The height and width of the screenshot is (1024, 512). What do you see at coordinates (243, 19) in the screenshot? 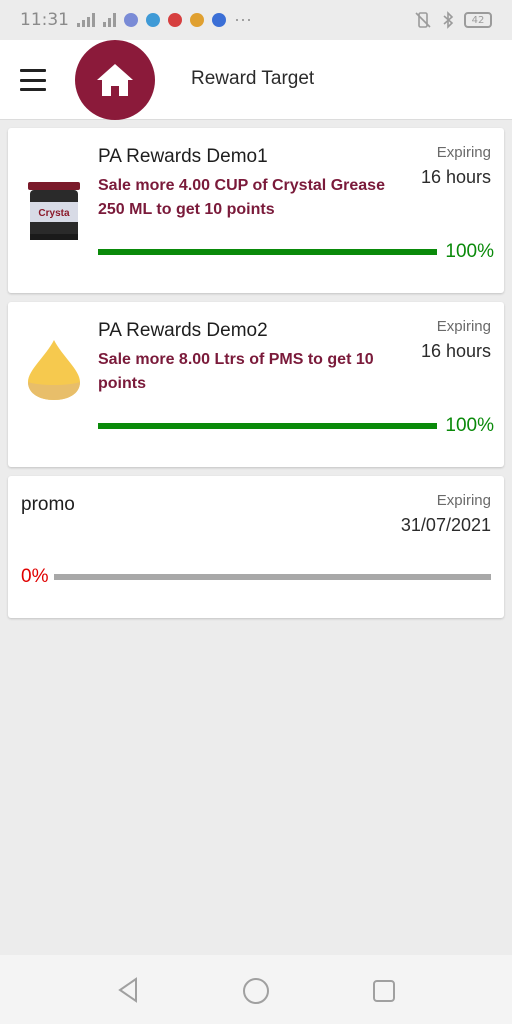
I see `more-notifications-icon: ⋯` at bounding box center [243, 19].